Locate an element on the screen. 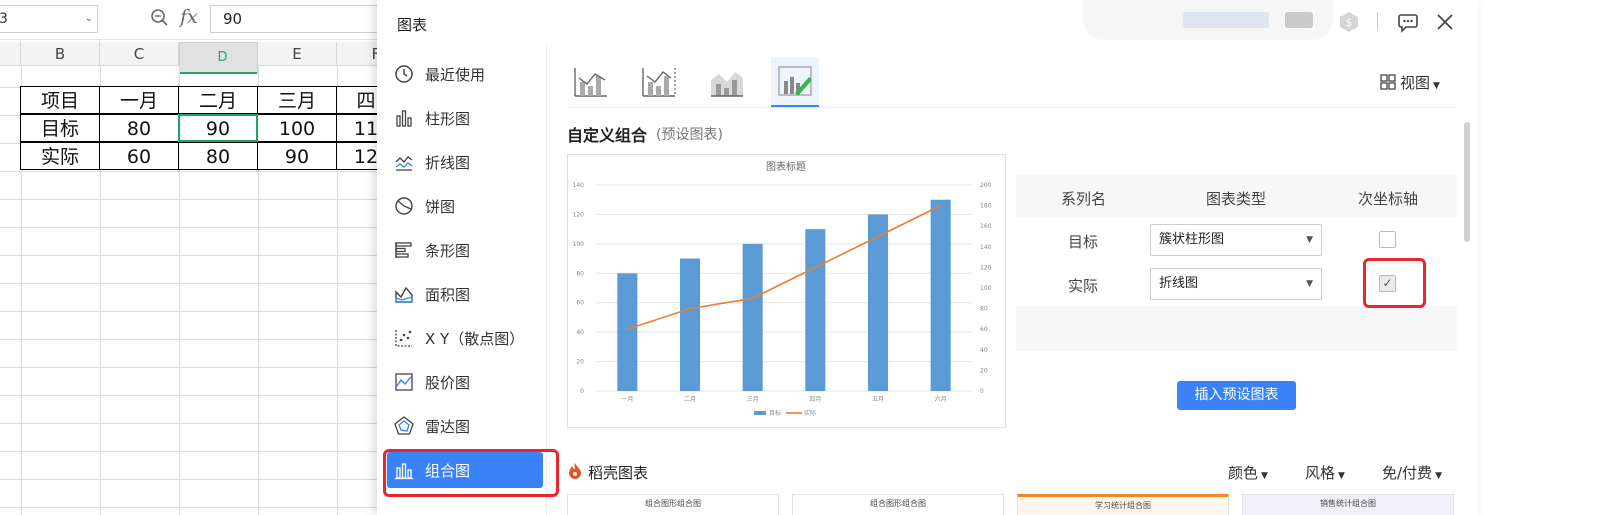 The image size is (1603, 515). divider is located at coordinates (1377, 21).